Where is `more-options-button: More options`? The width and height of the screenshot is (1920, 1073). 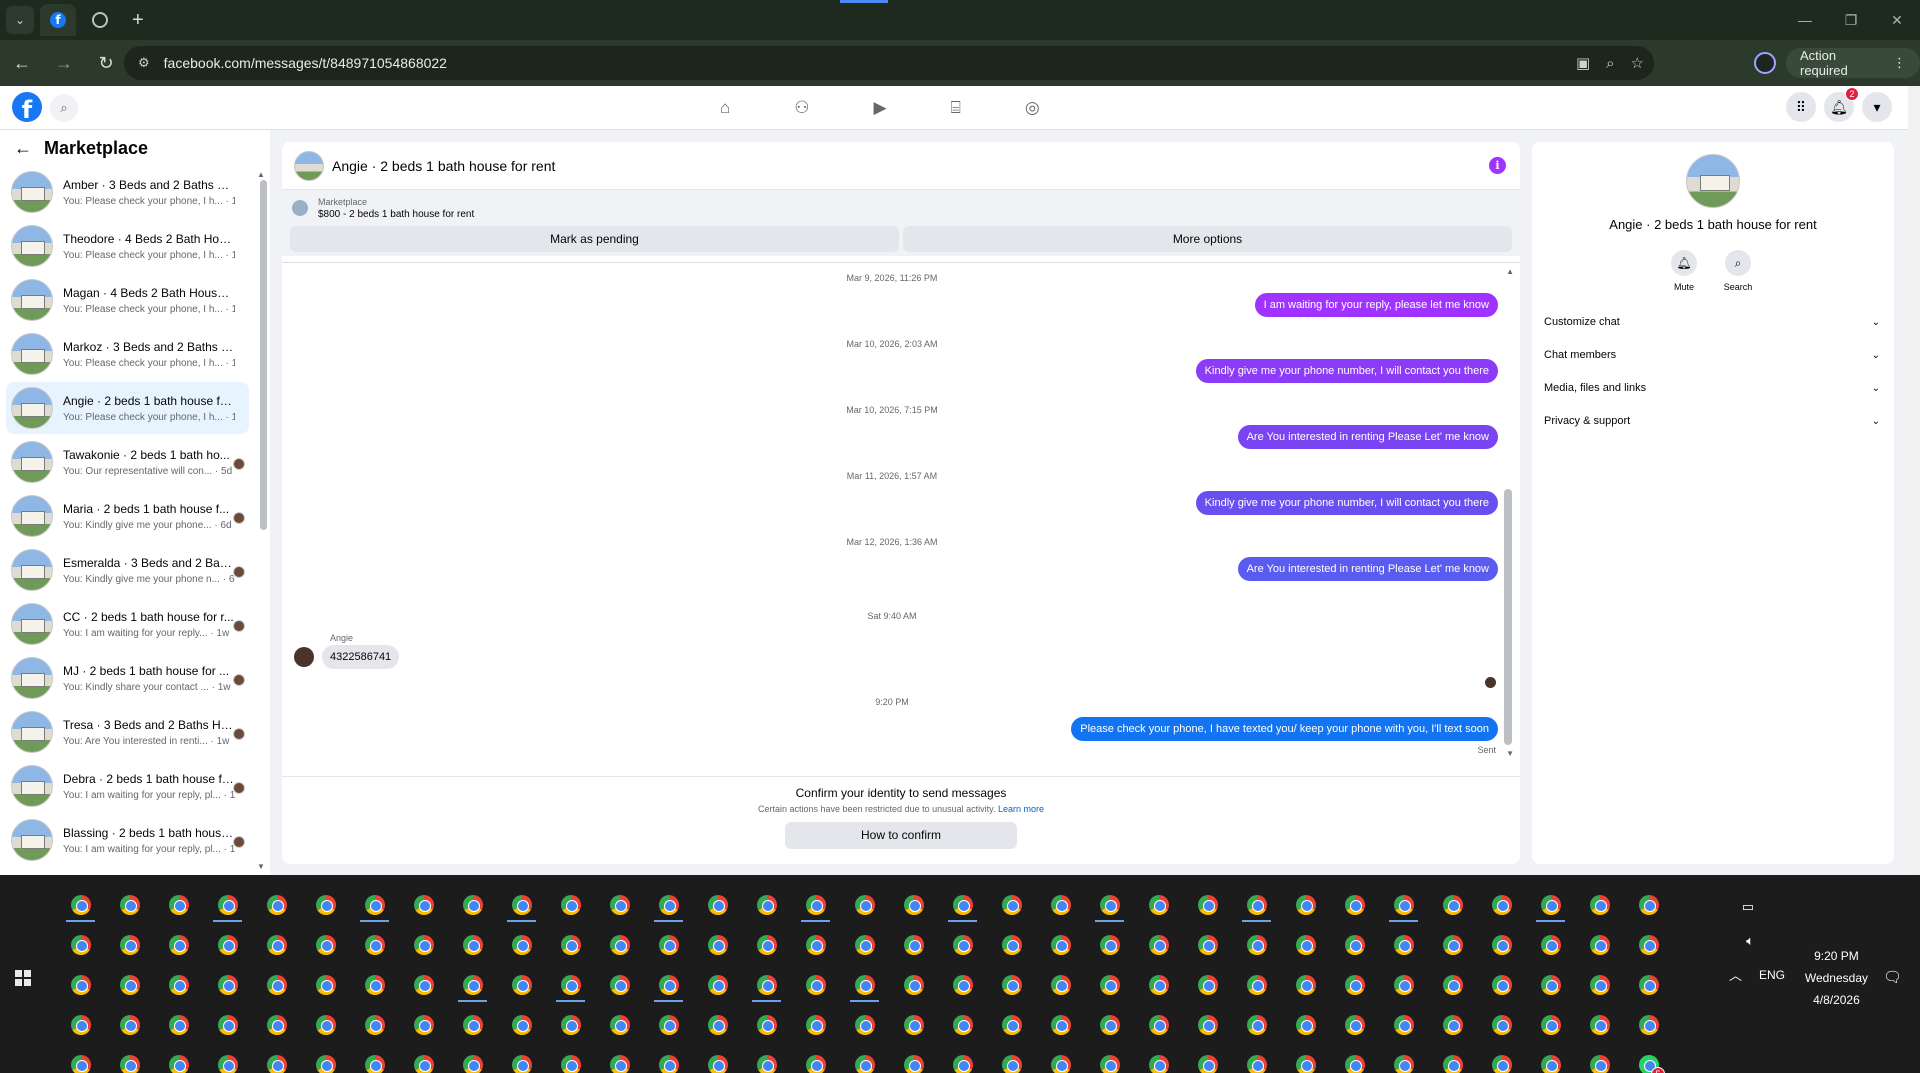 more-options-button: More options is located at coordinates (1207, 239).